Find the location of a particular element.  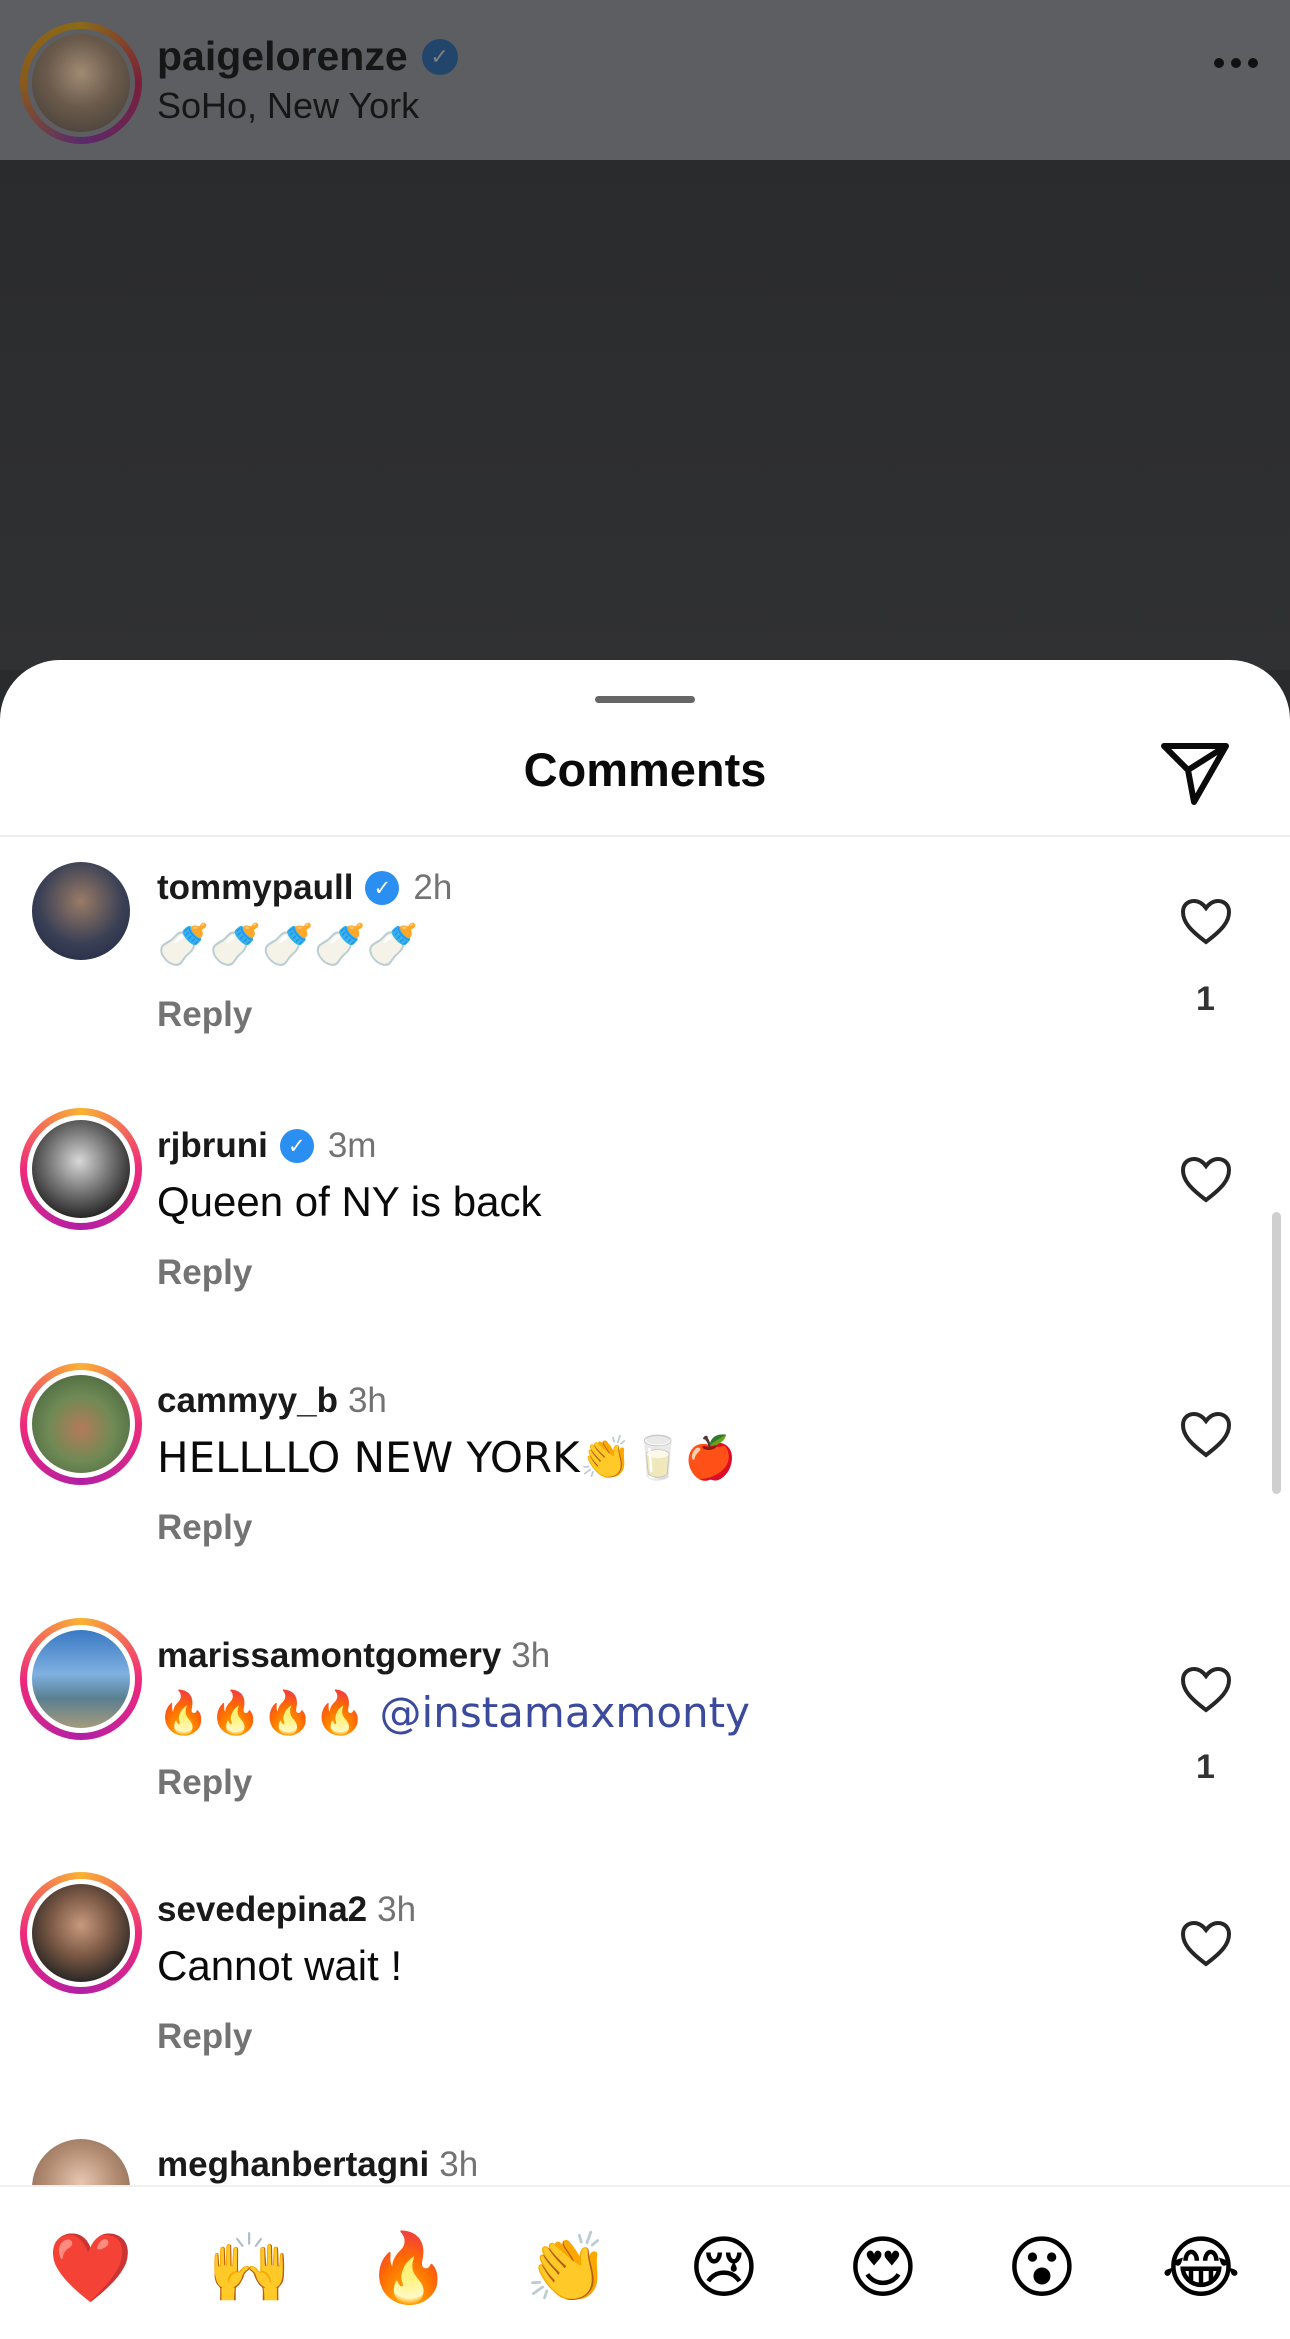

comment-username: cammyy_b is located at coordinates (247, 1401).